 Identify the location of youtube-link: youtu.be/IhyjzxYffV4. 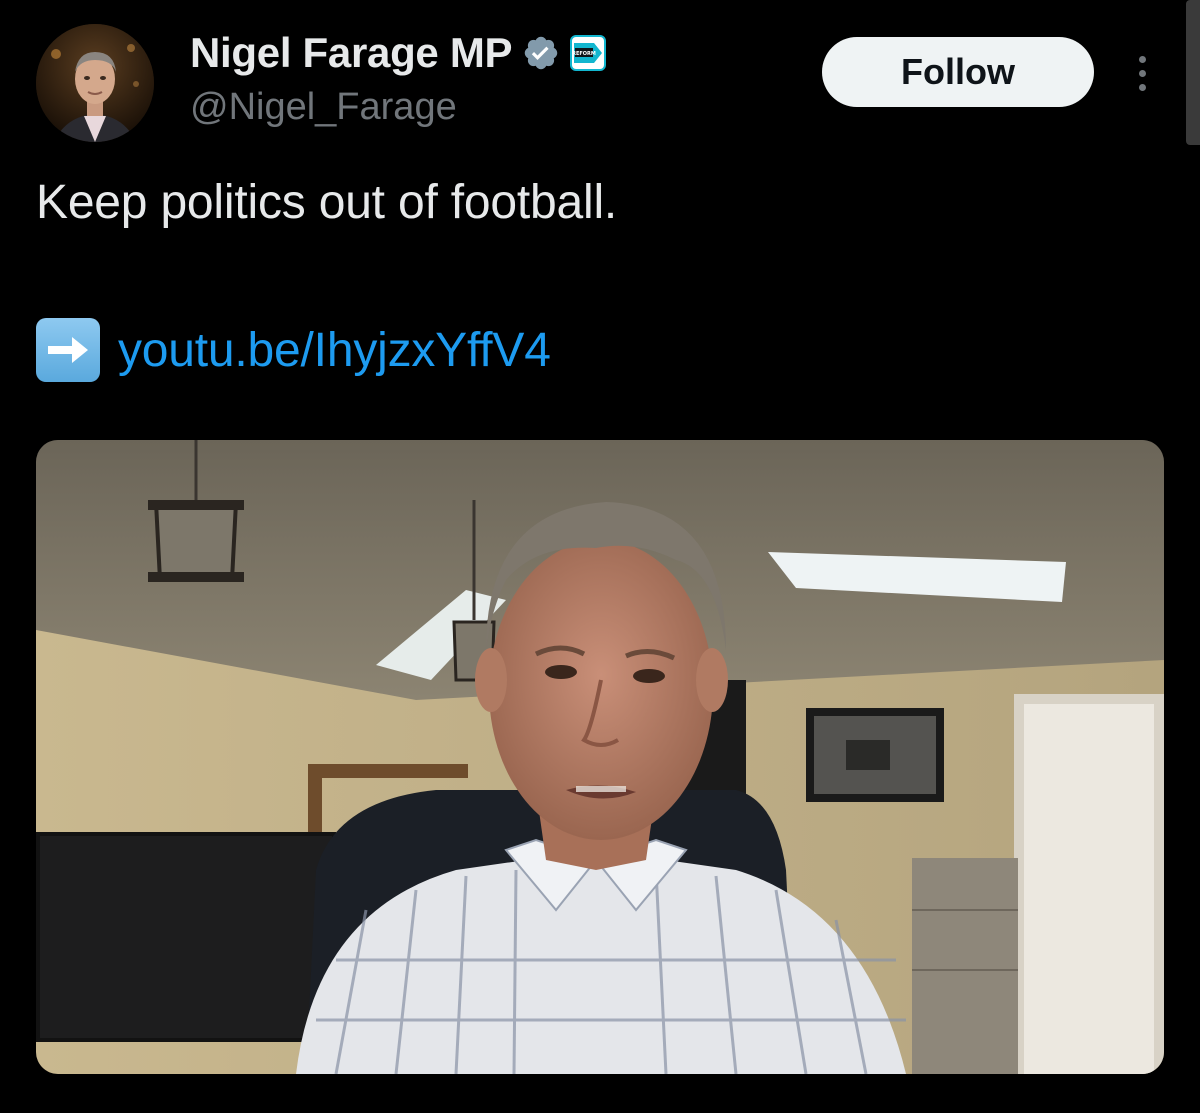
(334, 350).